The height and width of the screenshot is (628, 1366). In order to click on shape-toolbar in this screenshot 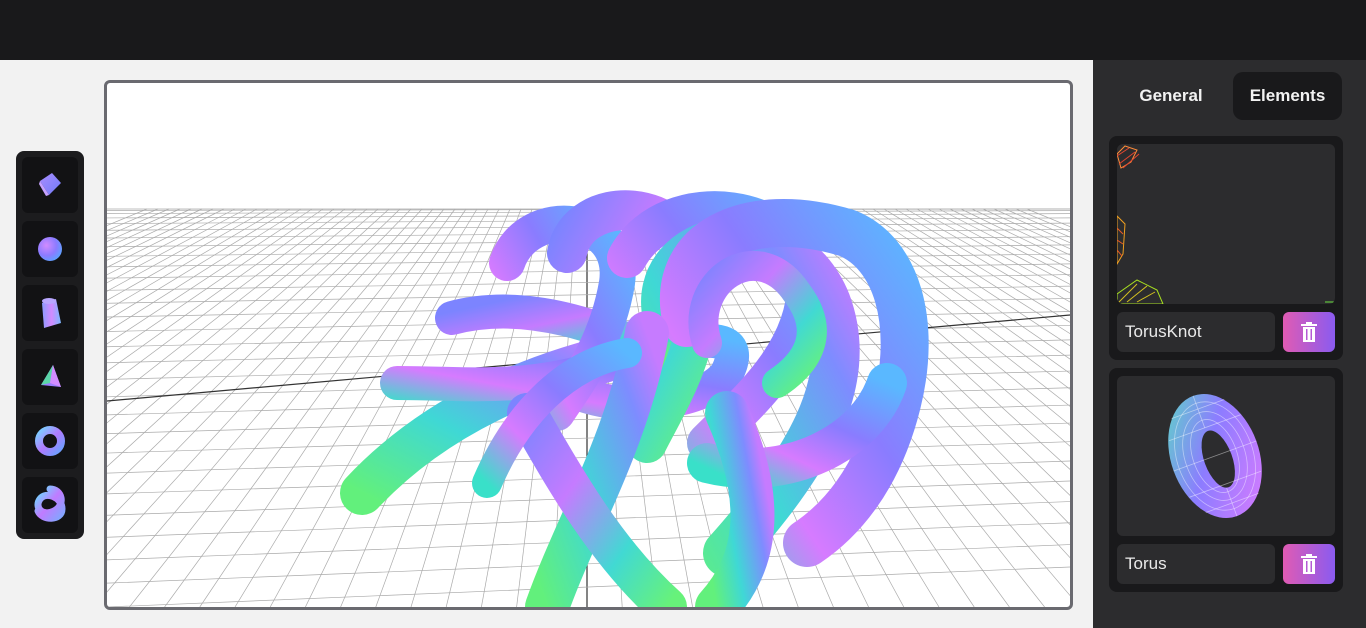, I will do `click(50, 345)`.